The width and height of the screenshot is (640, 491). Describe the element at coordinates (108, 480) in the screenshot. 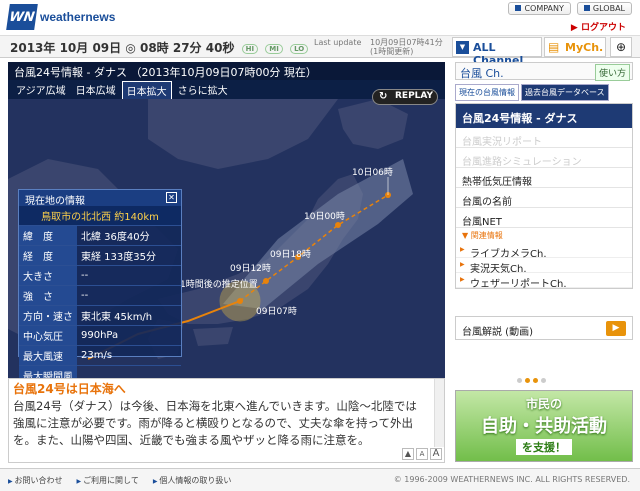

I see `footer-link-terms: ご利用に関して` at that location.